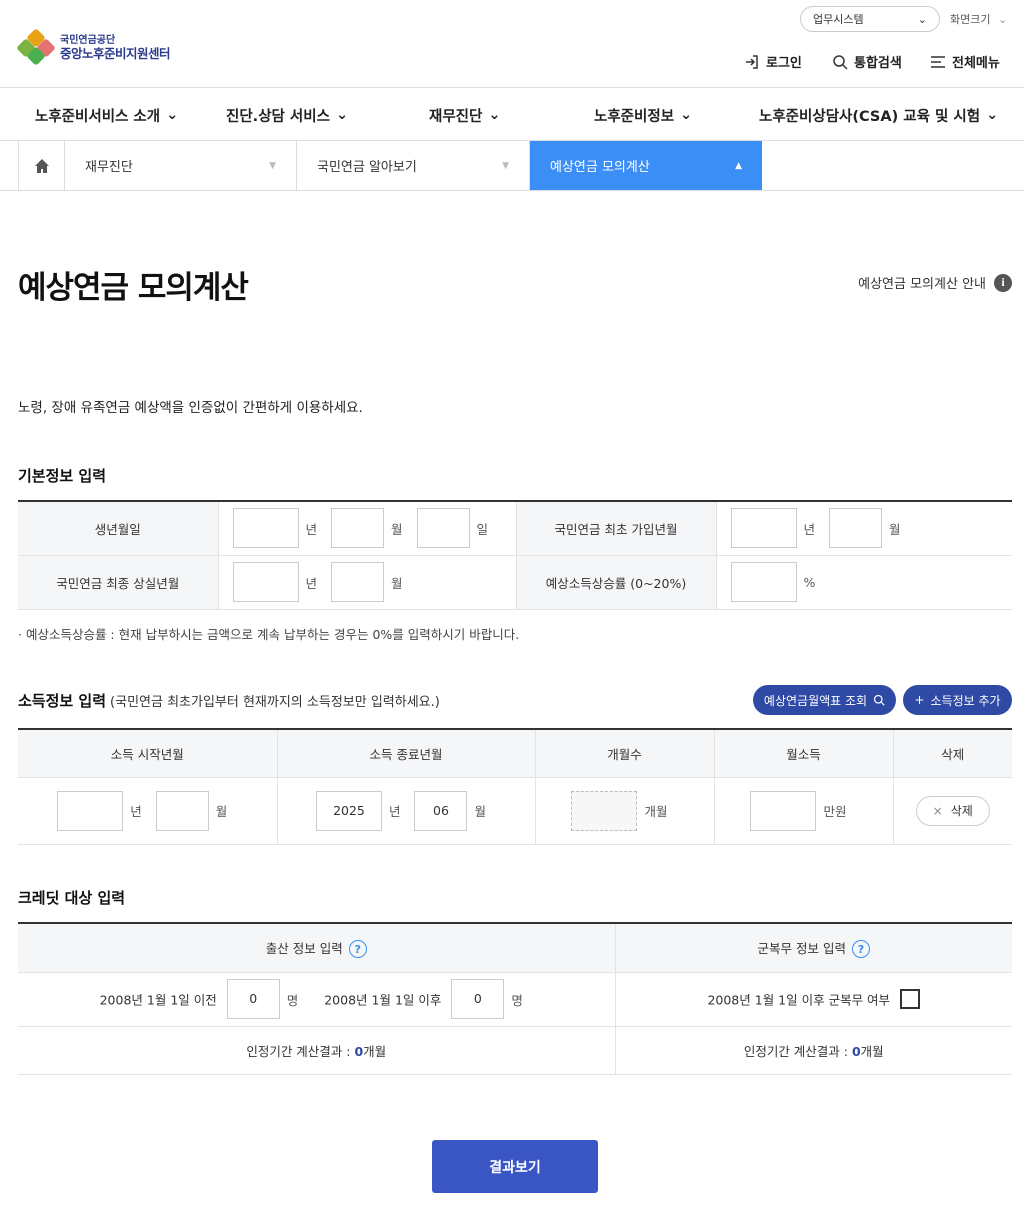 This screenshot has height=1219, width=1024. Describe the element at coordinates (478, 999) in the screenshot. I see `birth-after-input: 0` at that location.